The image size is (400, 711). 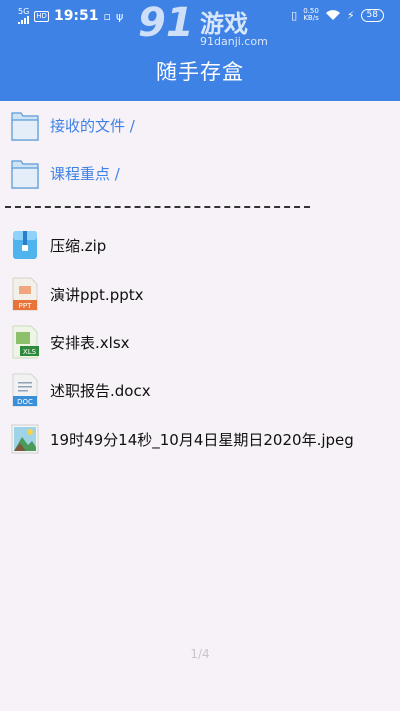 I want to click on status-time: 19:51, so click(x=76, y=16).